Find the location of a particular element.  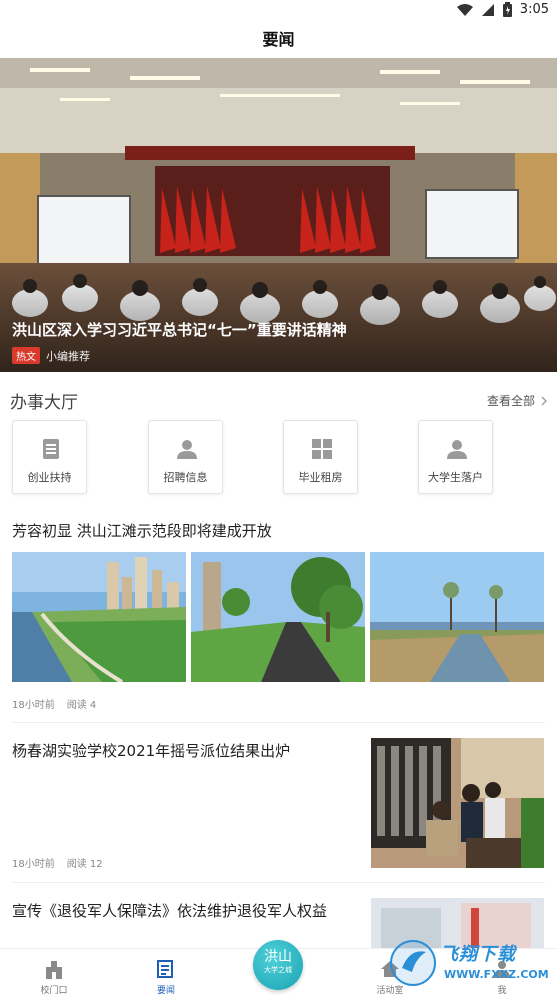

wifi-icon is located at coordinates (464, 9).